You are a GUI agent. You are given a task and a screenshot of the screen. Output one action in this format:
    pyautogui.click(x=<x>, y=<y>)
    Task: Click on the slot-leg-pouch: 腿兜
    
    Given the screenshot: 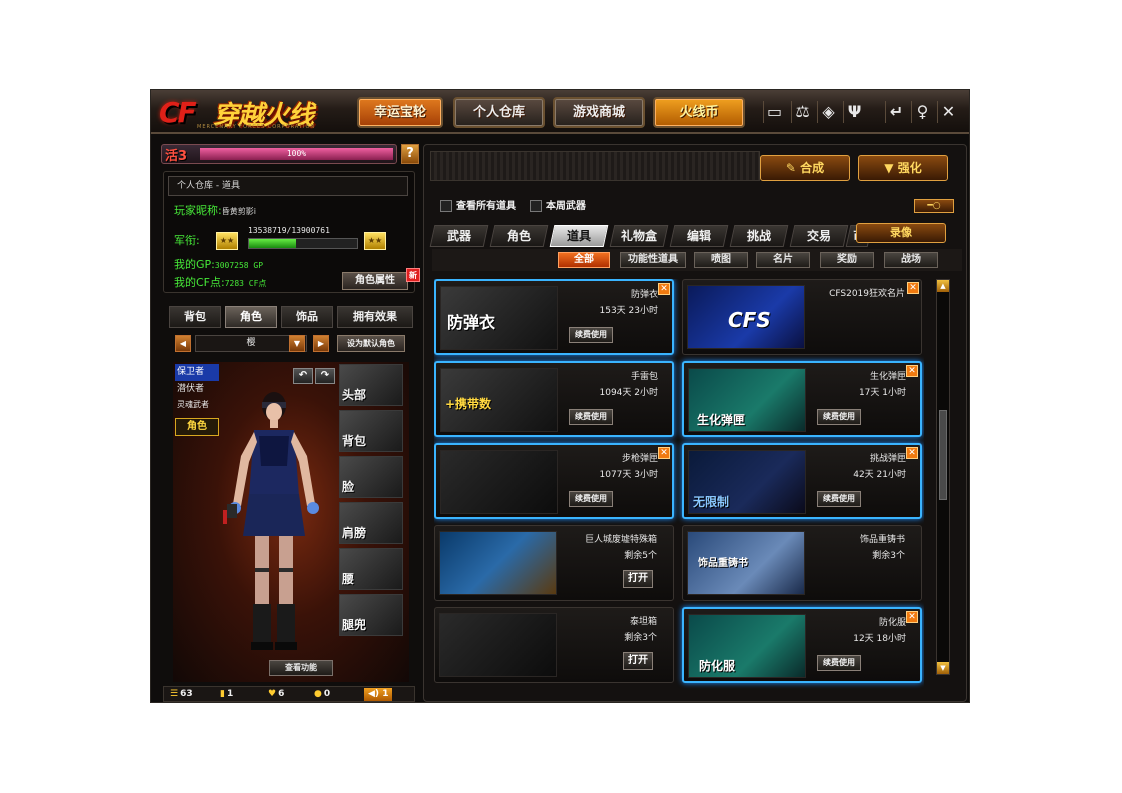 What is the action you would take?
    pyautogui.click(x=371, y=615)
    